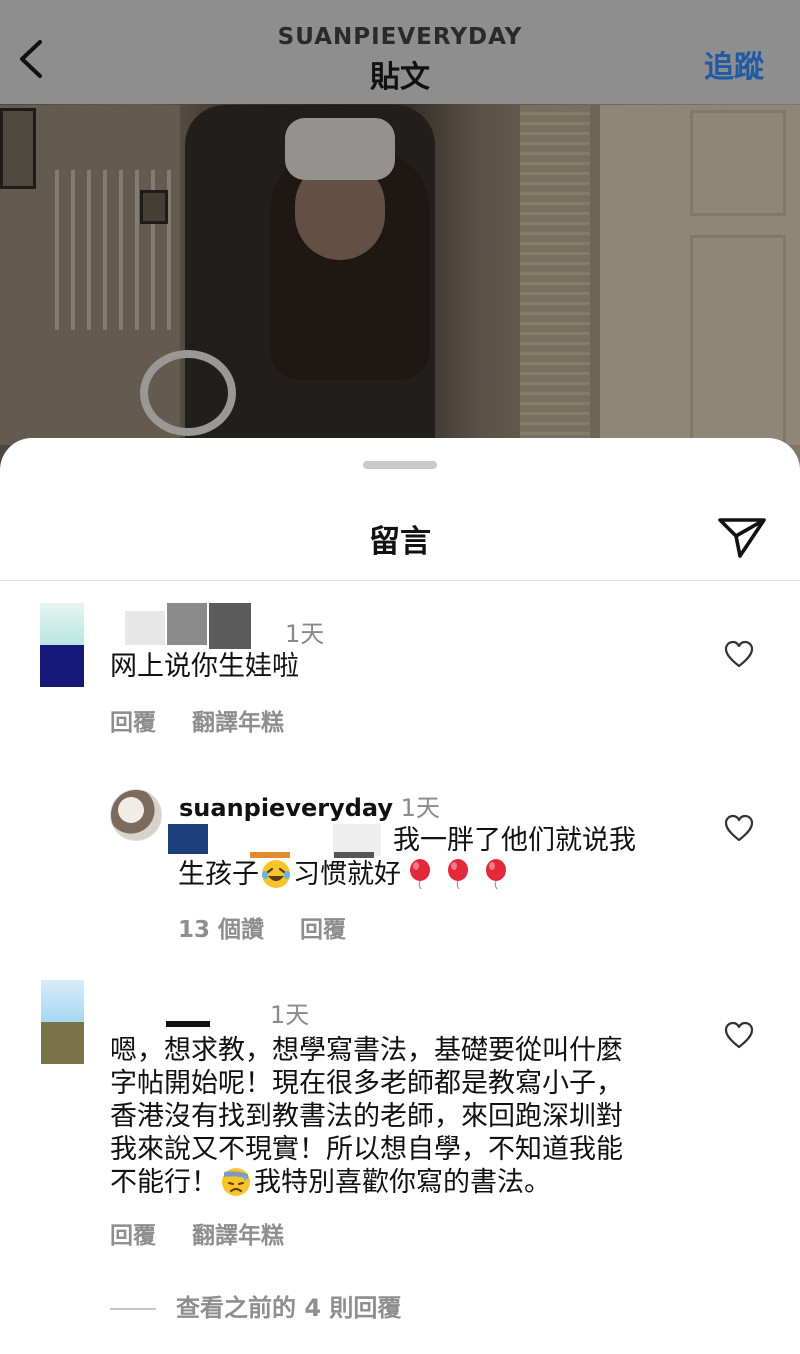 The image size is (800, 1354). What do you see at coordinates (133, 1309) in the screenshot?
I see `replies-line-divider` at bounding box center [133, 1309].